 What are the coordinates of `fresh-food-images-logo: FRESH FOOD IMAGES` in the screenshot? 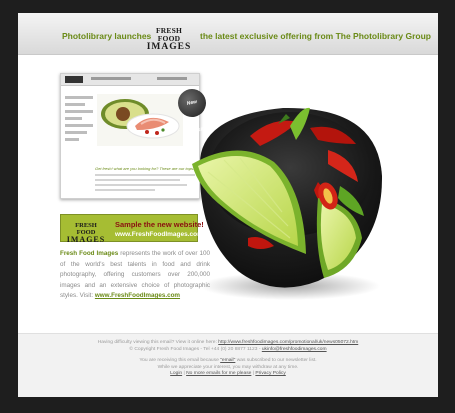 It's located at (169, 39).